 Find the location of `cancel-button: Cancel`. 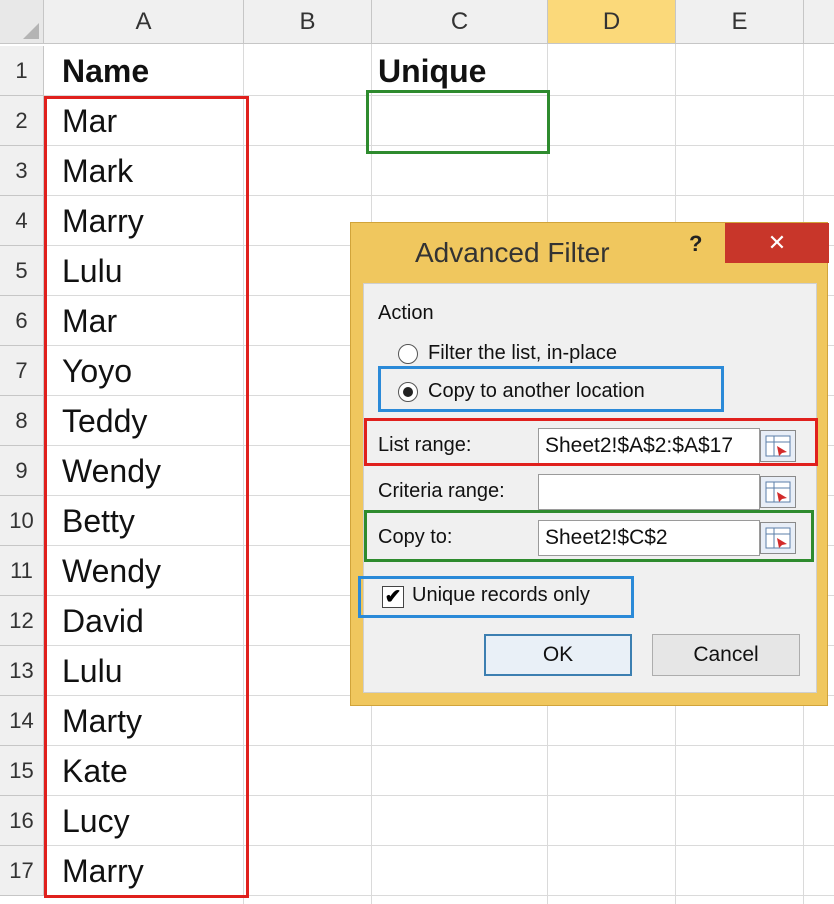

cancel-button: Cancel is located at coordinates (726, 655).